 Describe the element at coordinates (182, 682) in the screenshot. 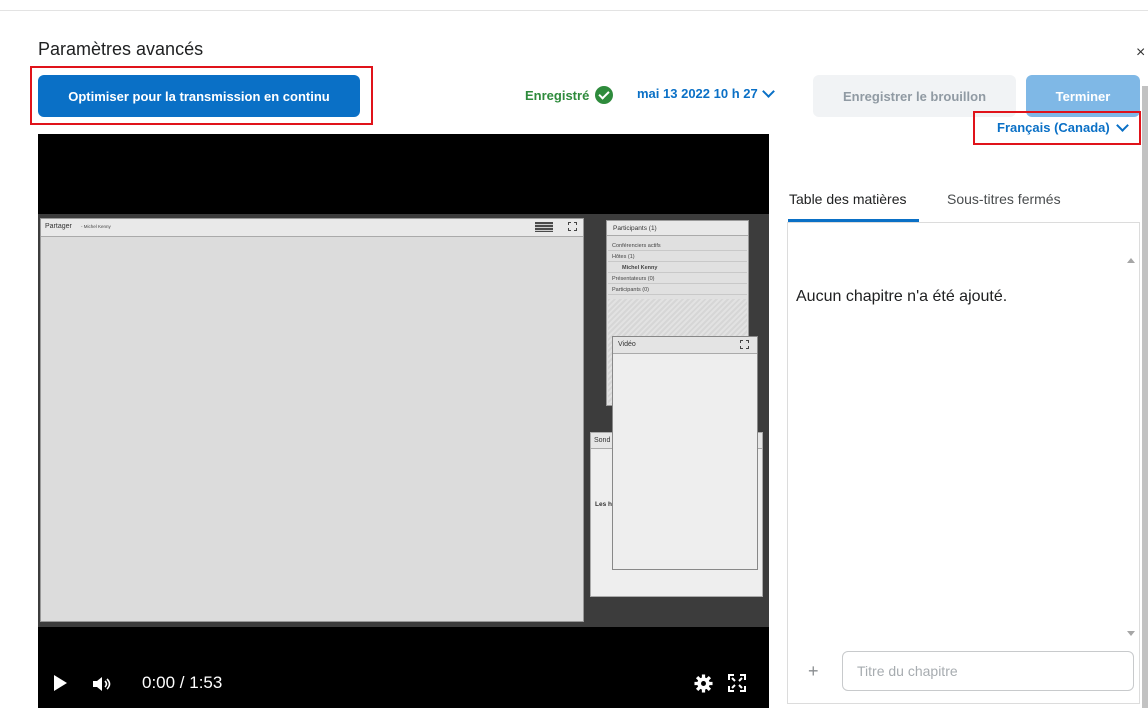

I see `time-display: 0:00 / 1:53` at that location.